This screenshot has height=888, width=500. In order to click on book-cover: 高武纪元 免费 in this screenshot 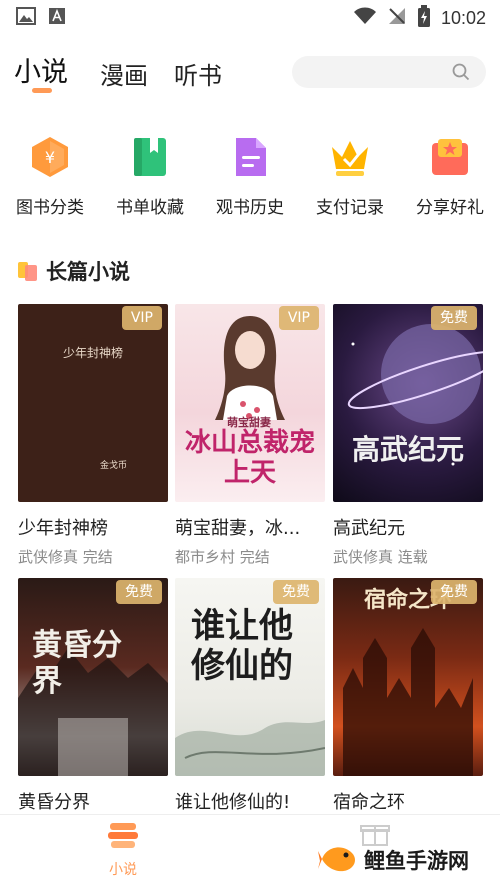, I will do `click(408, 403)`.